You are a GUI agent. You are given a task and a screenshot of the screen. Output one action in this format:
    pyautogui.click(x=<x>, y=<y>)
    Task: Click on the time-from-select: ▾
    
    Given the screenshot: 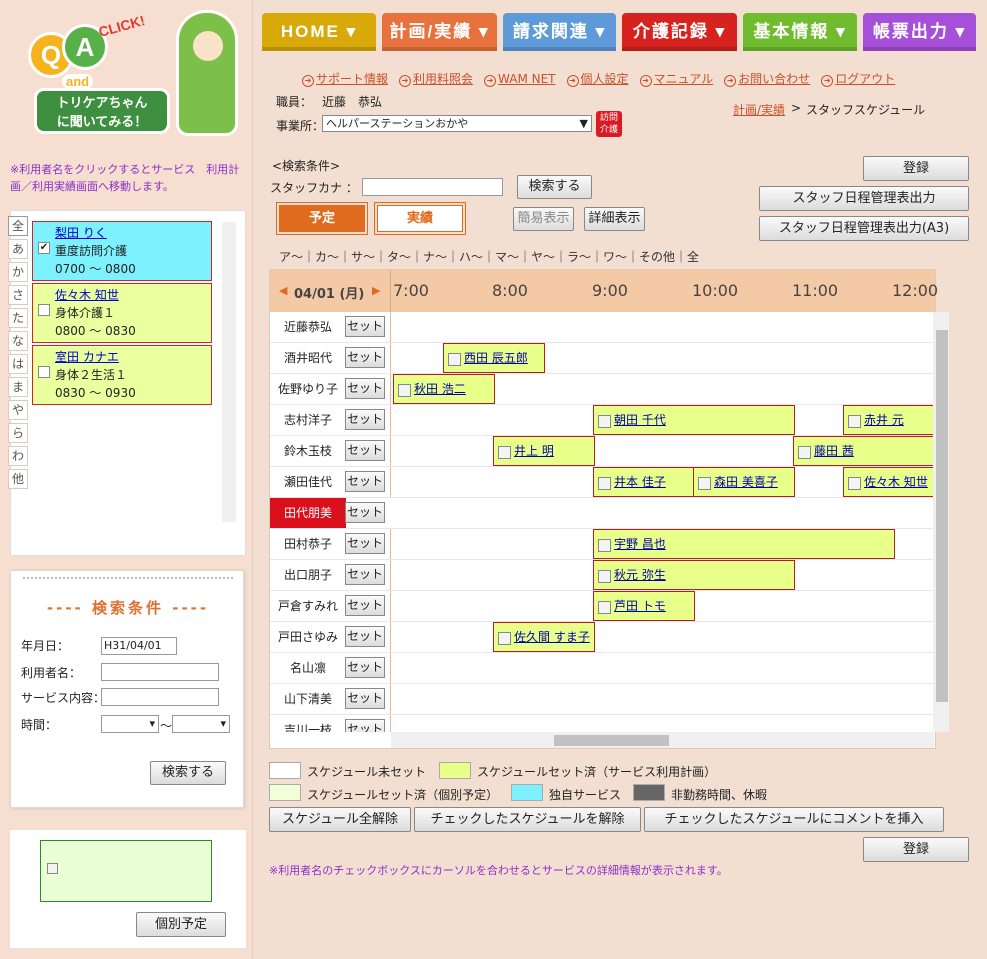 What is the action you would take?
    pyautogui.click(x=130, y=724)
    